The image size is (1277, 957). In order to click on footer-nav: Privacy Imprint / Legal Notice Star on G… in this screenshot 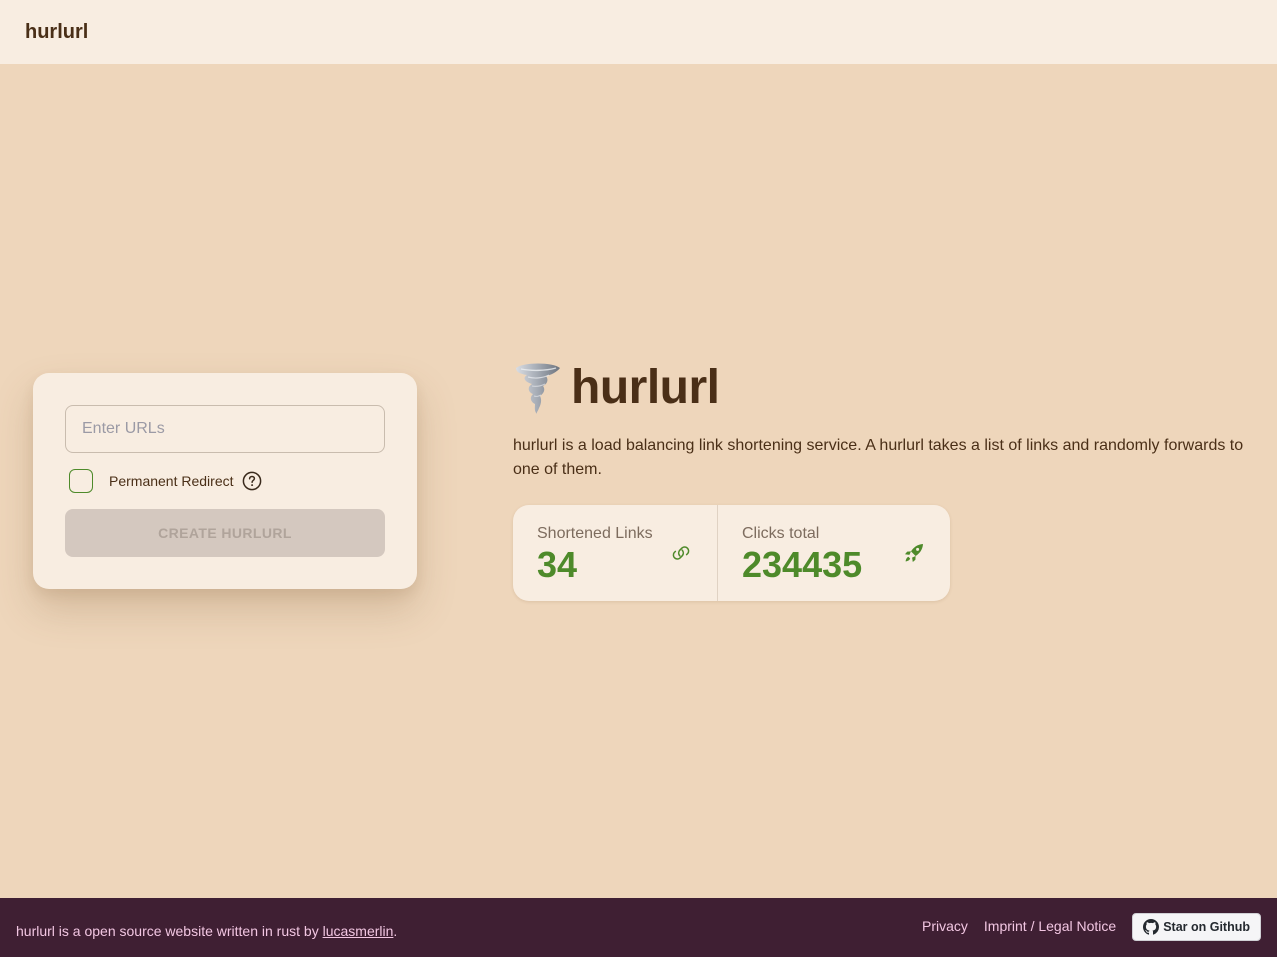, I will do `click(1091, 926)`.